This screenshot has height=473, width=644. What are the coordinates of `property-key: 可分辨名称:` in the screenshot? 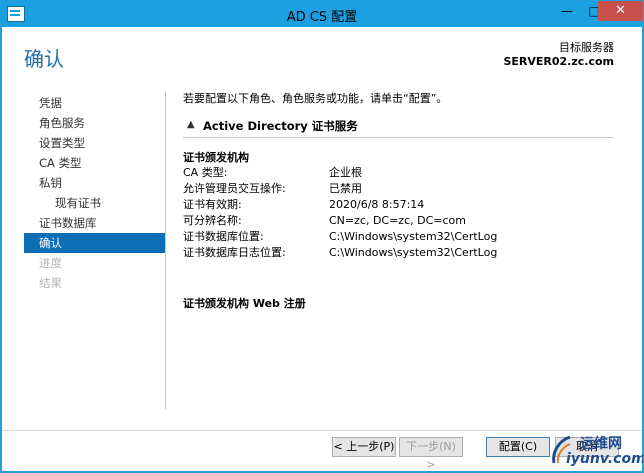 It's located at (212, 220).